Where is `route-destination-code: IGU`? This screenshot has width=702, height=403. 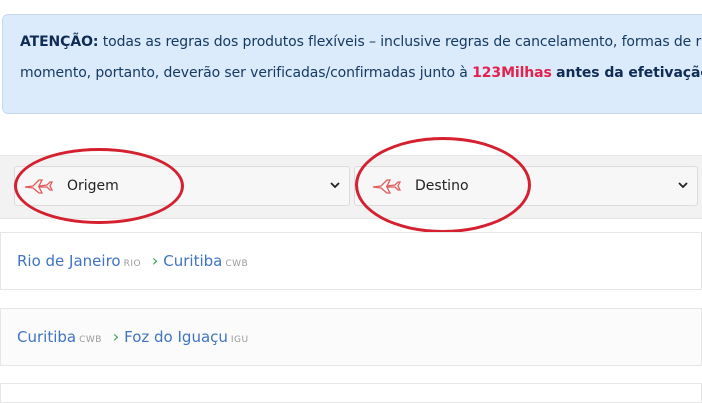 route-destination-code: IGU is located at coordinates (239, 340).